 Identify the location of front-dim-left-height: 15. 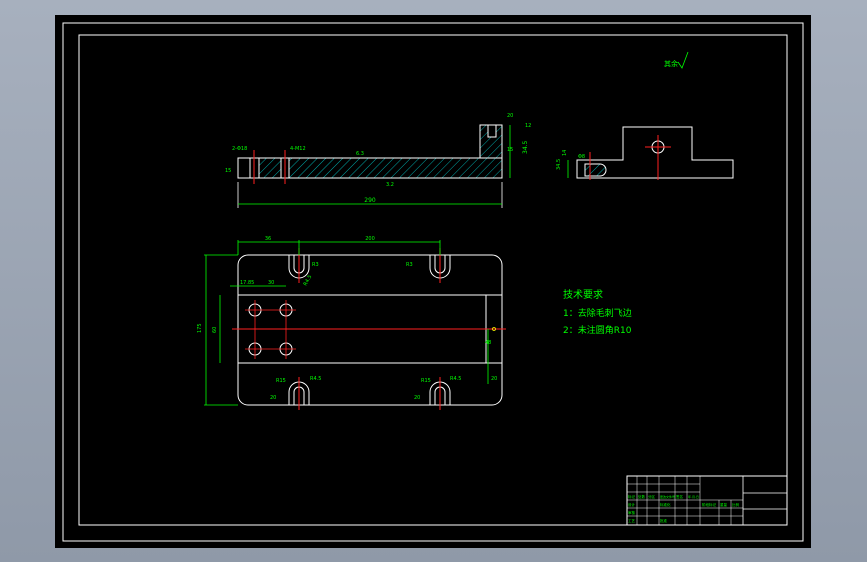
(228, 171).